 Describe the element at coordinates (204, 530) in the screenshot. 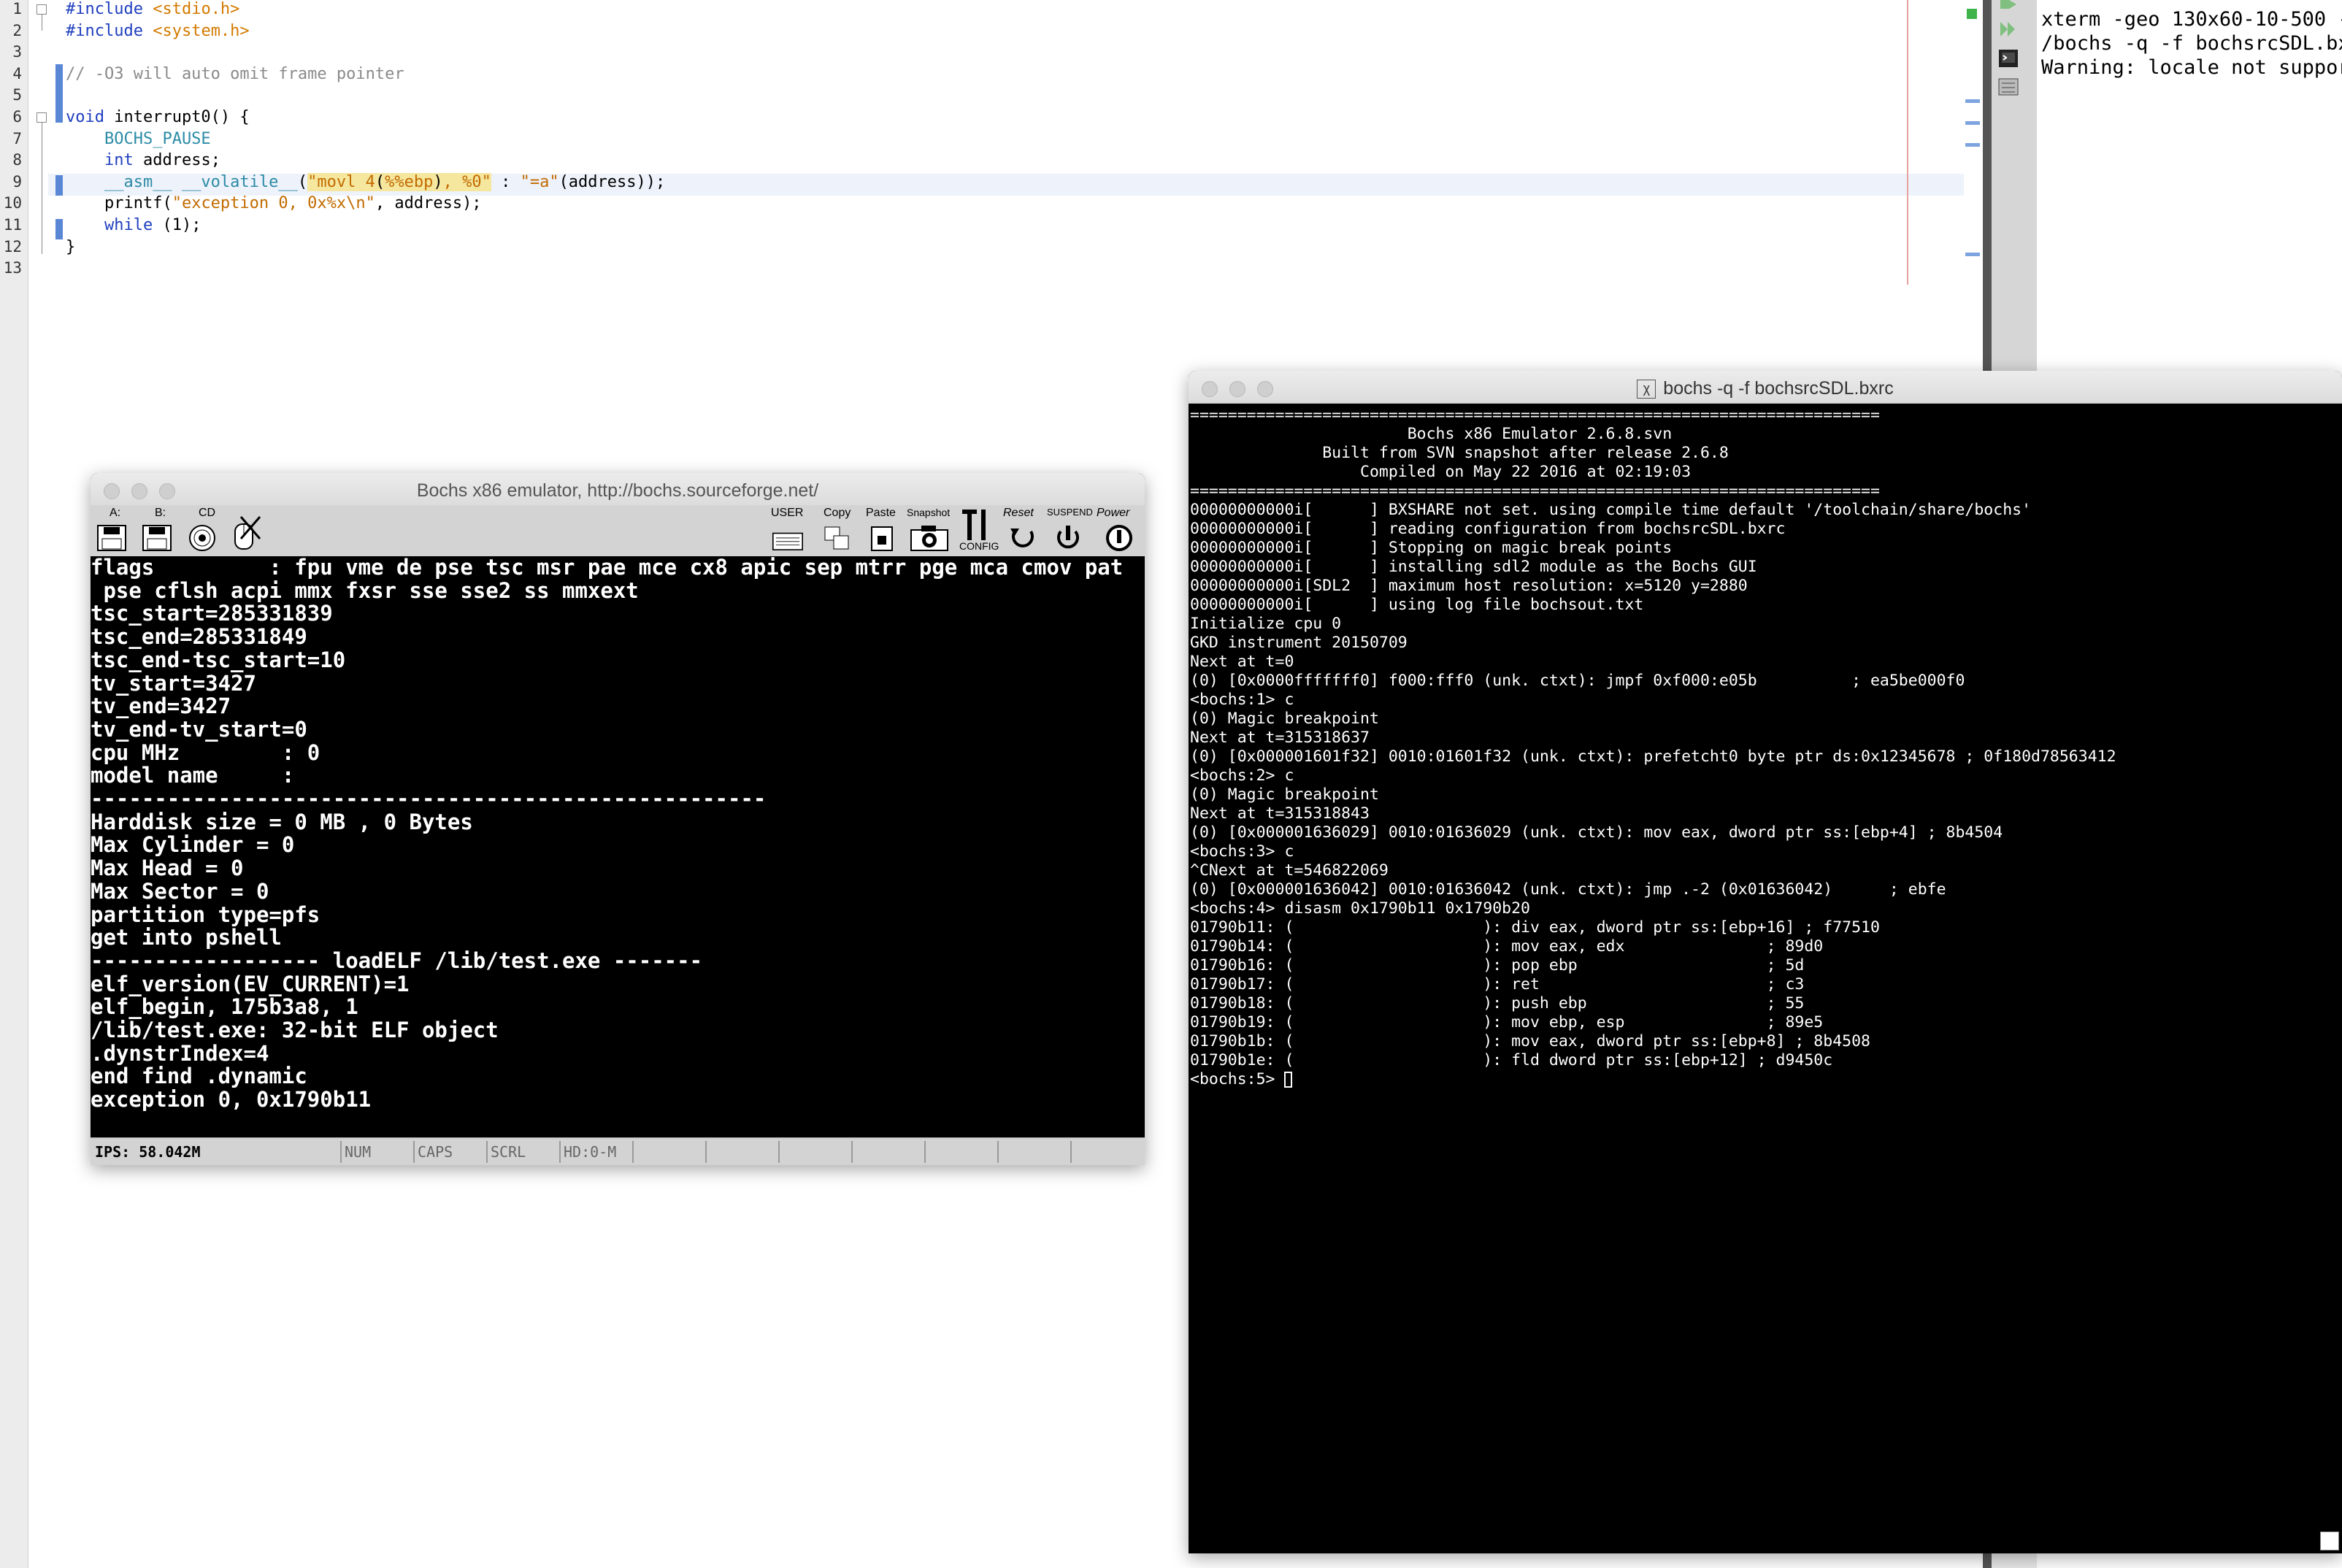

I see `cdrom-button: CD` at that location.